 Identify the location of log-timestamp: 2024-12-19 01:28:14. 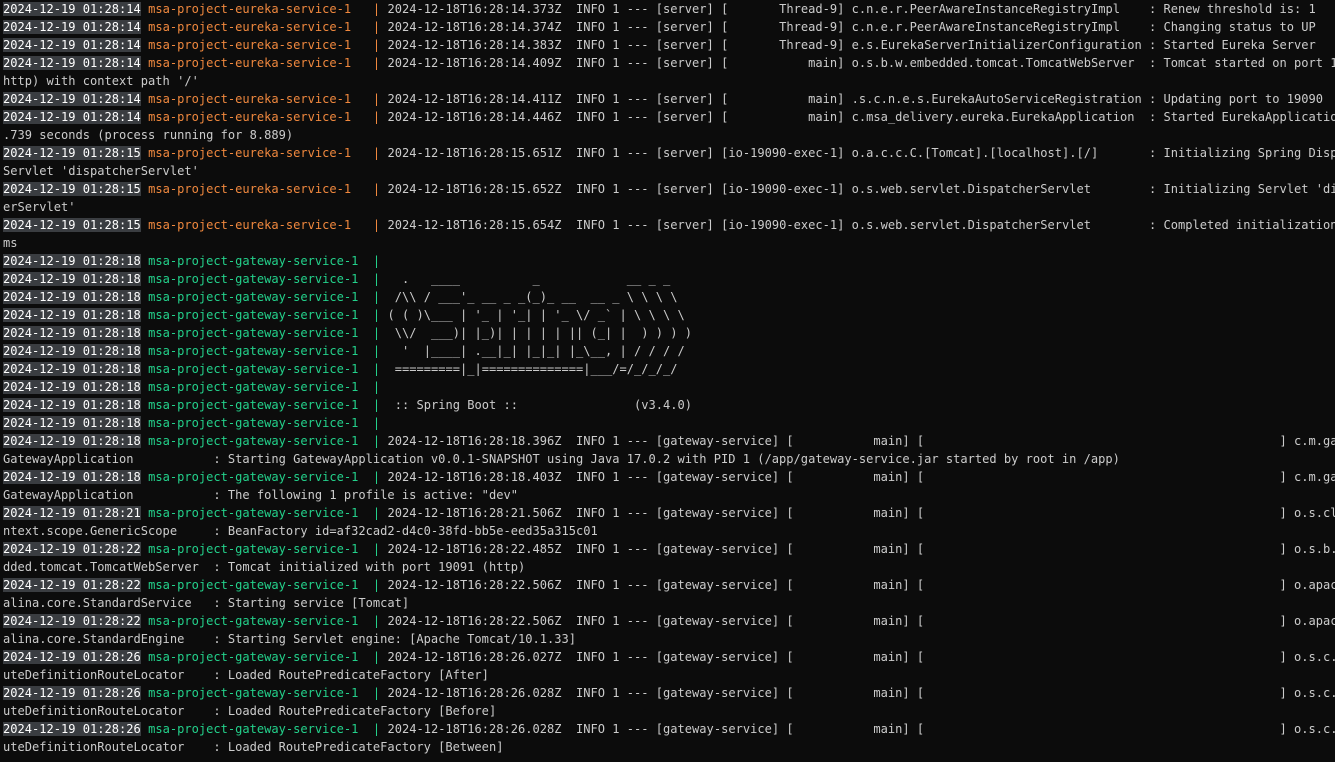
(72, 27).